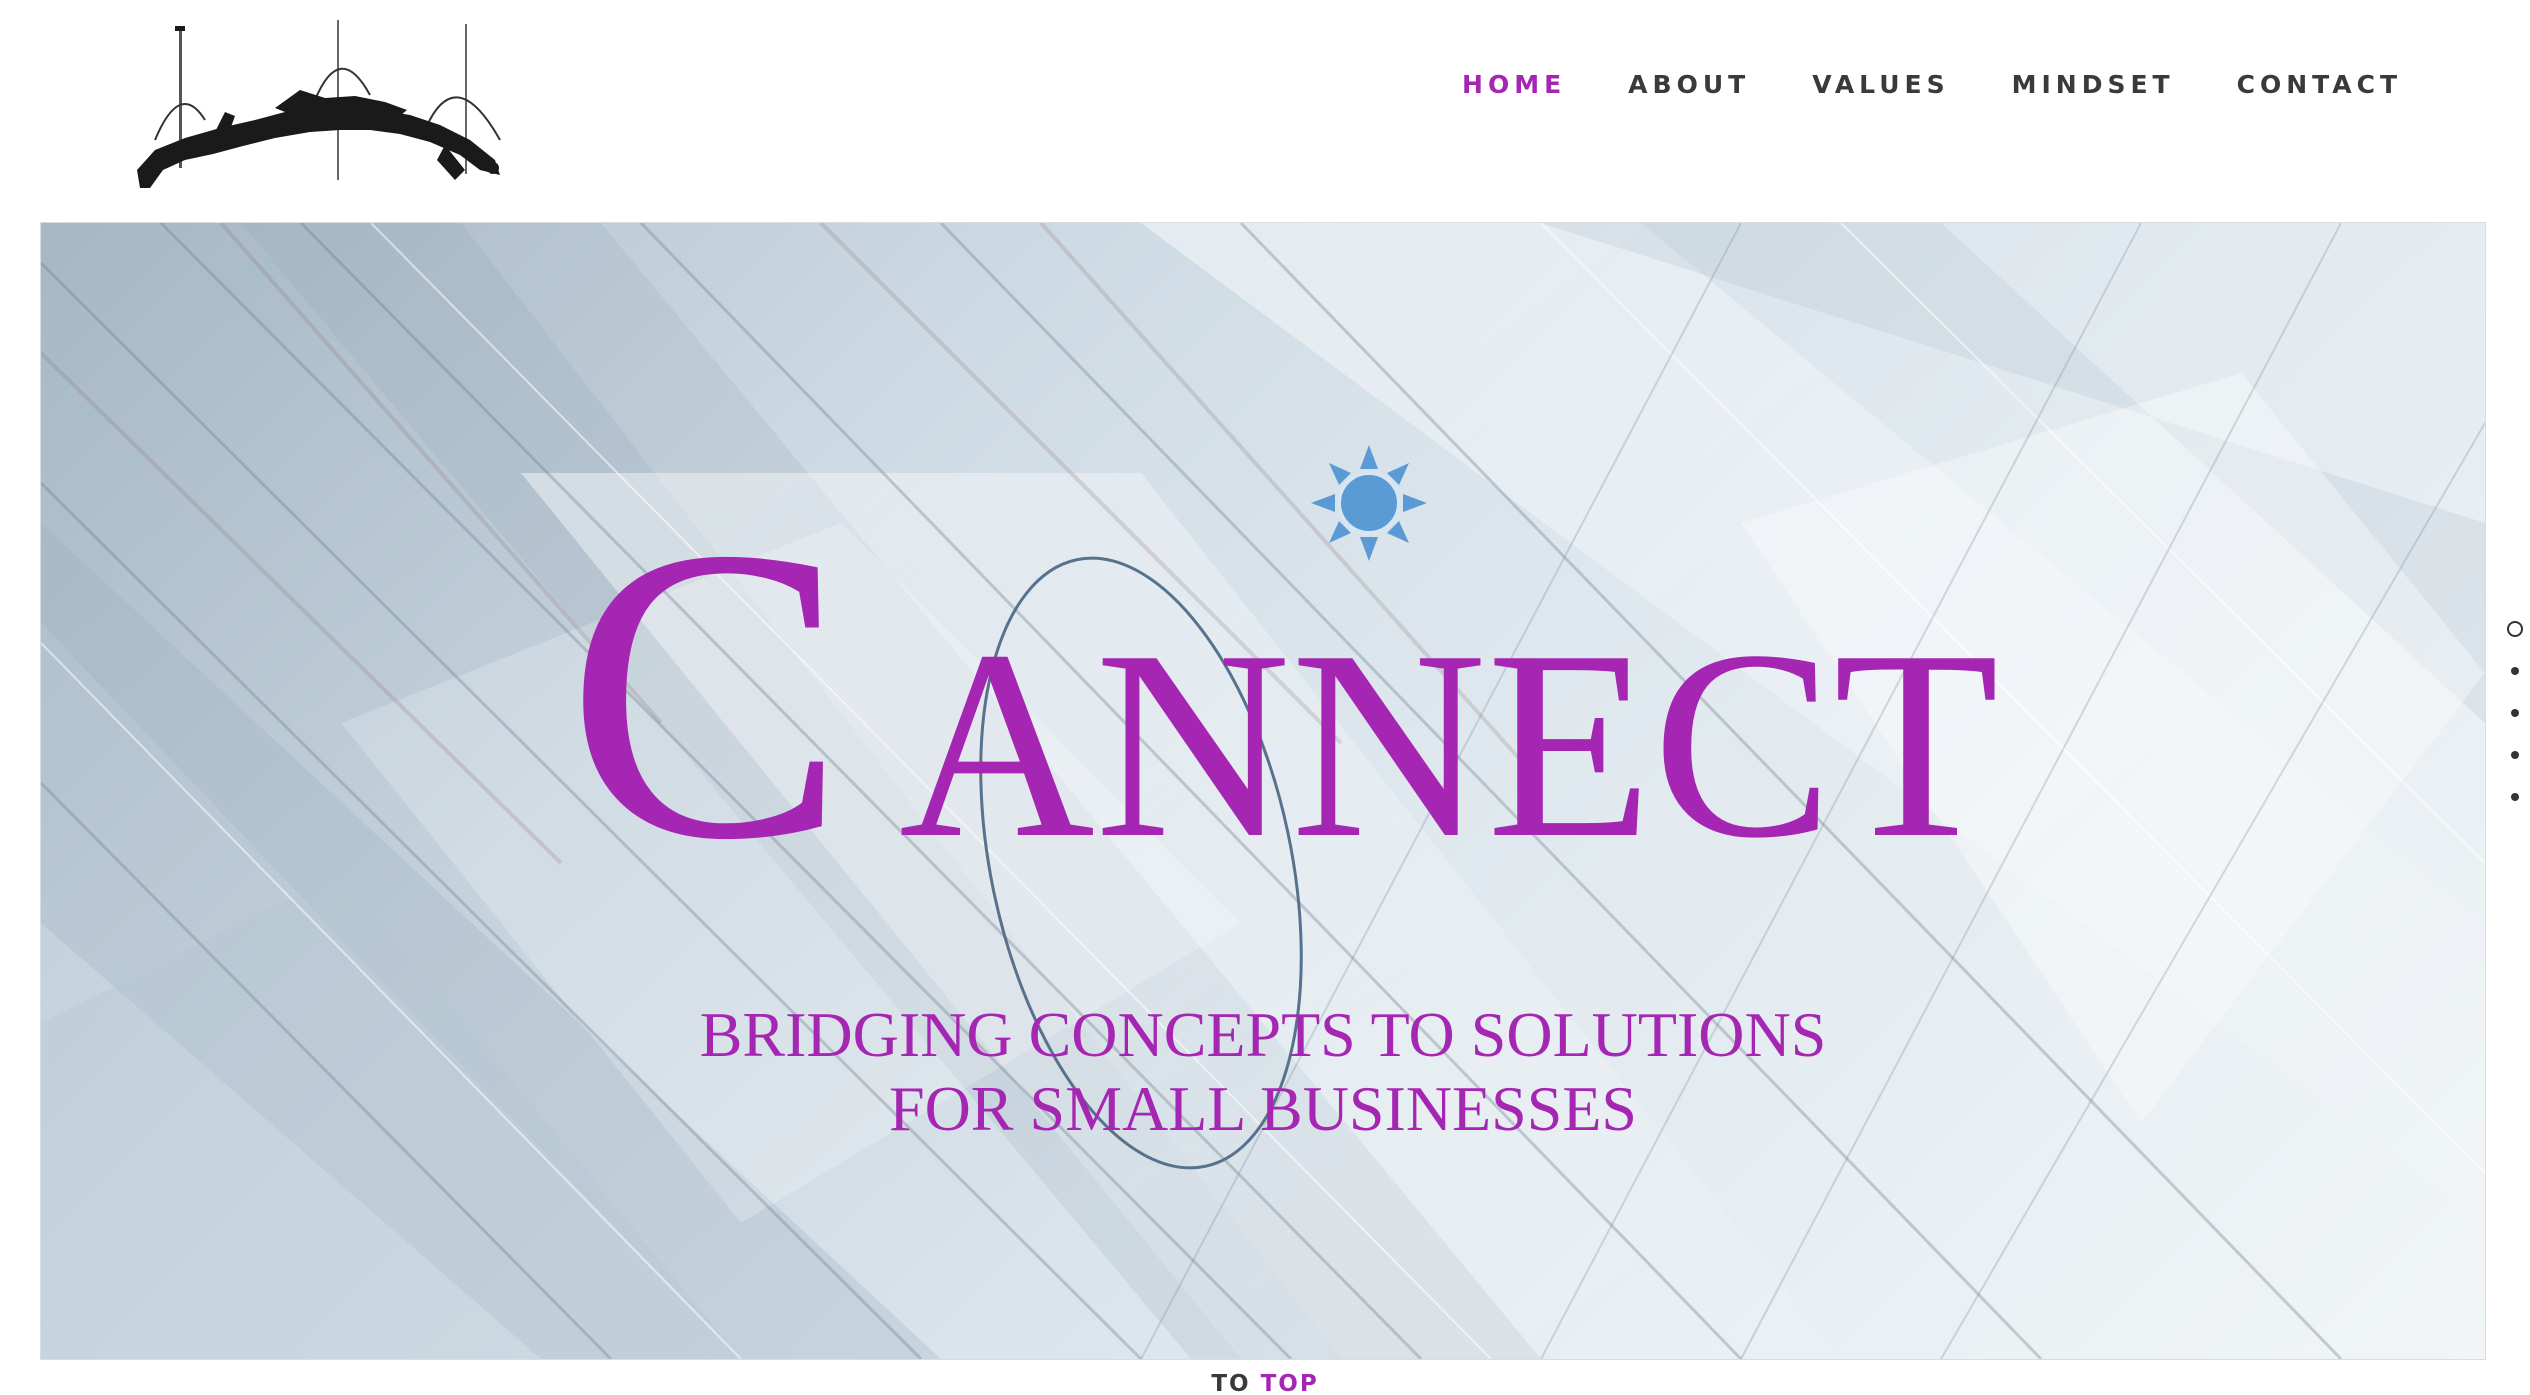 The image size is (2530, 1395). I want to click on nav-about: ABOUT, so click(1689, 84).